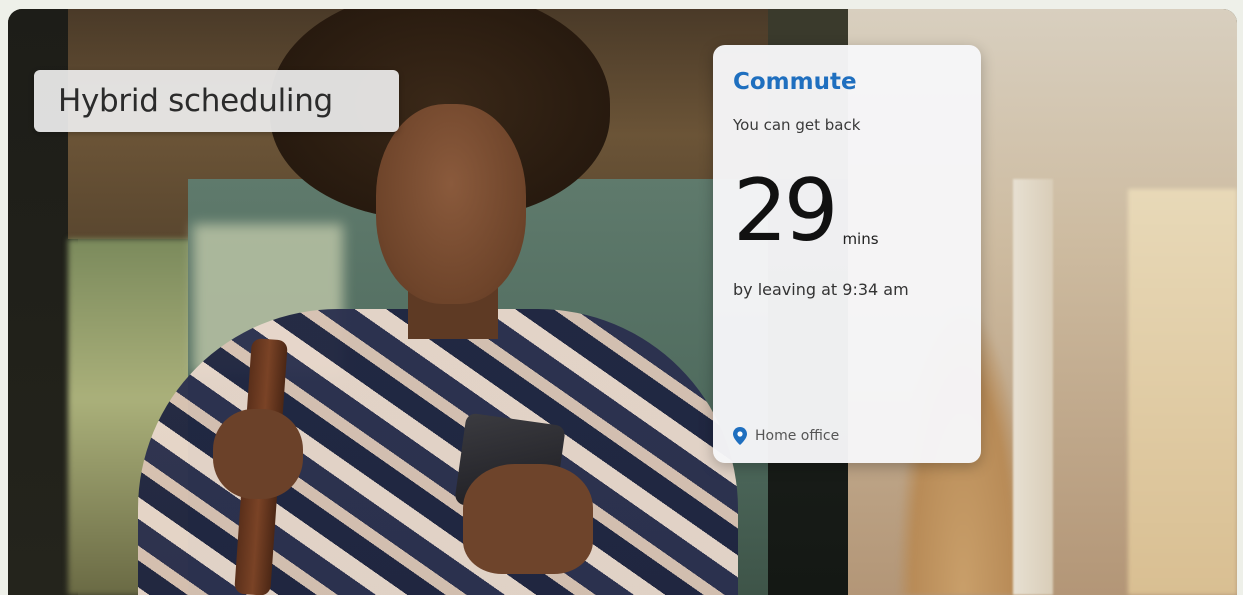 The image size is (1243, 595). I want to click on person-right-hand, so click(528, 519).